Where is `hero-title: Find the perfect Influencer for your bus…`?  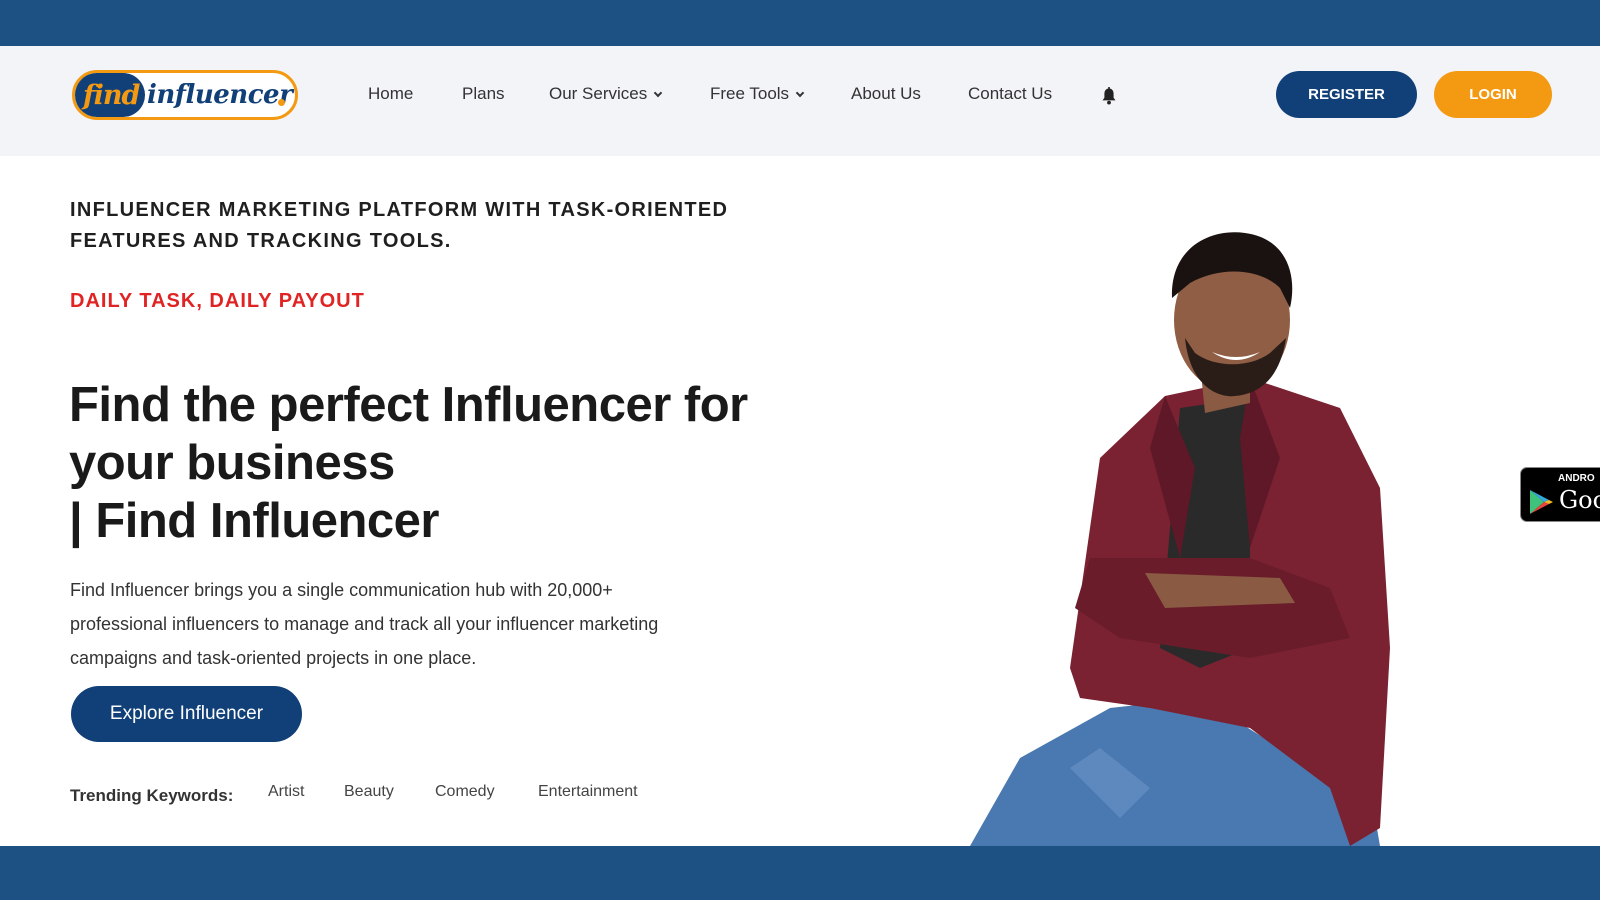 hero-title: Find the perfect Influencer for your bus… is located at coordinates (469, 463).